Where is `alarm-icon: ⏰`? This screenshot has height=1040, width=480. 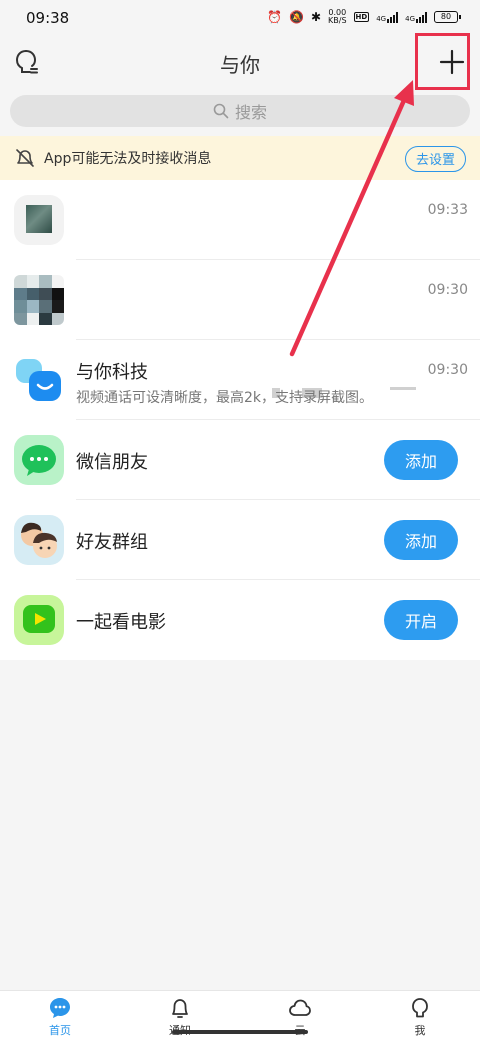 alarm-icon: ⏰ is located at coordinates (275, 17).